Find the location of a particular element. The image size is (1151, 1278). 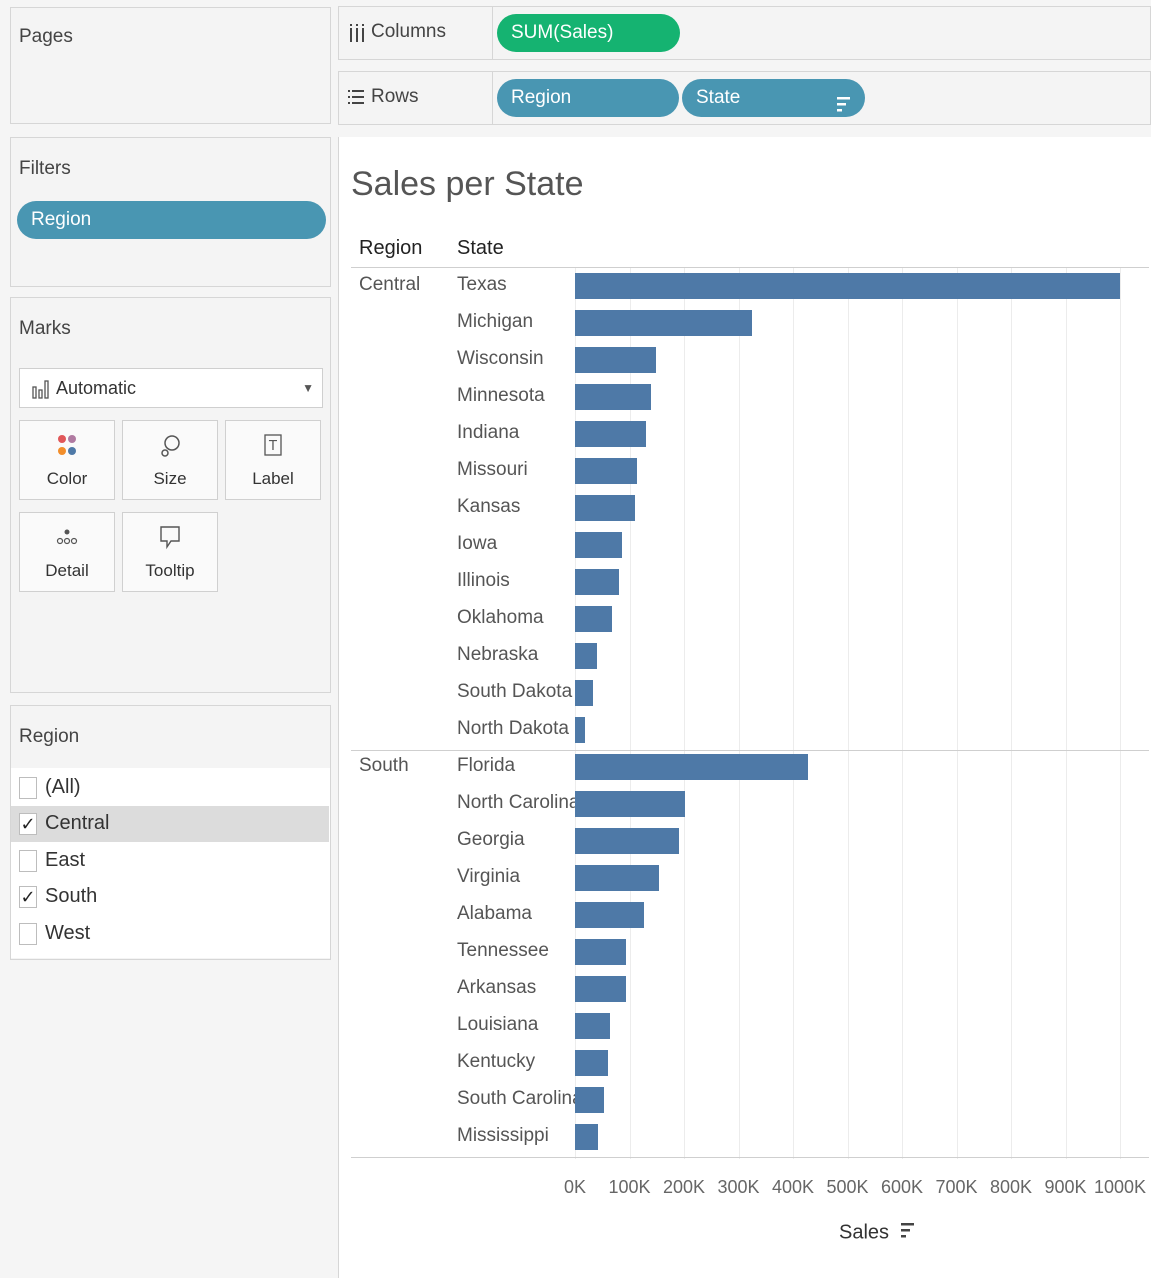

rows-pill-state: State is located at coordinates (773, 98).